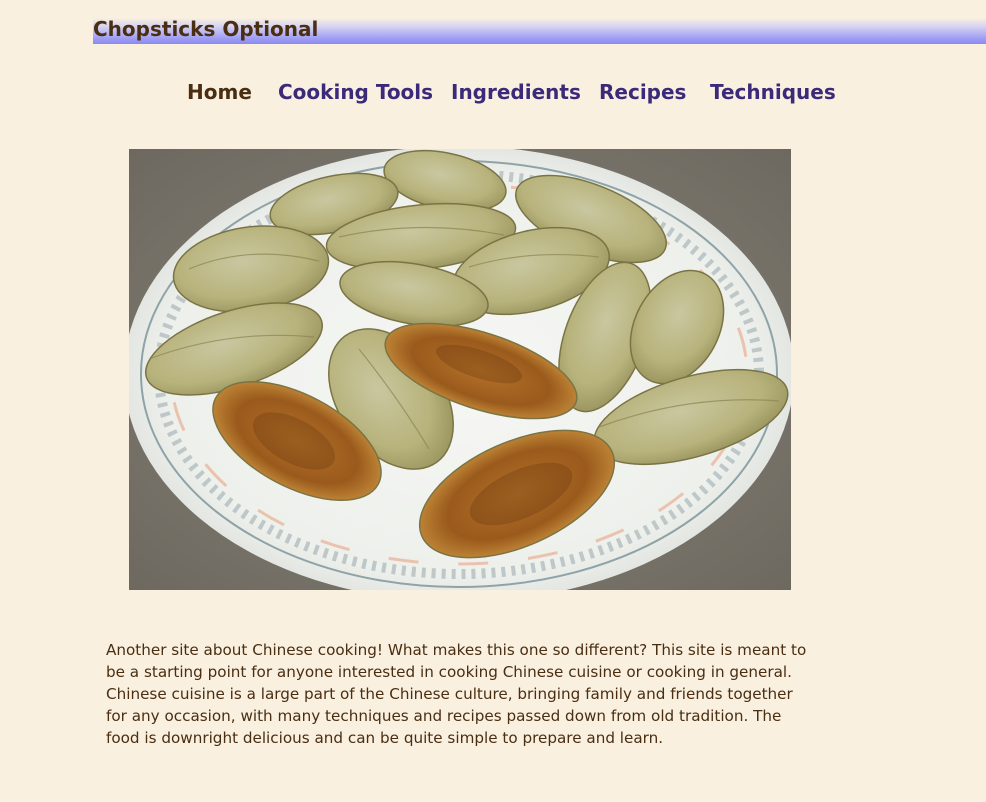 This screenshot has height=802, width=986. I want to click on header-bar: Chopsticks Optional, so click(539, 31).